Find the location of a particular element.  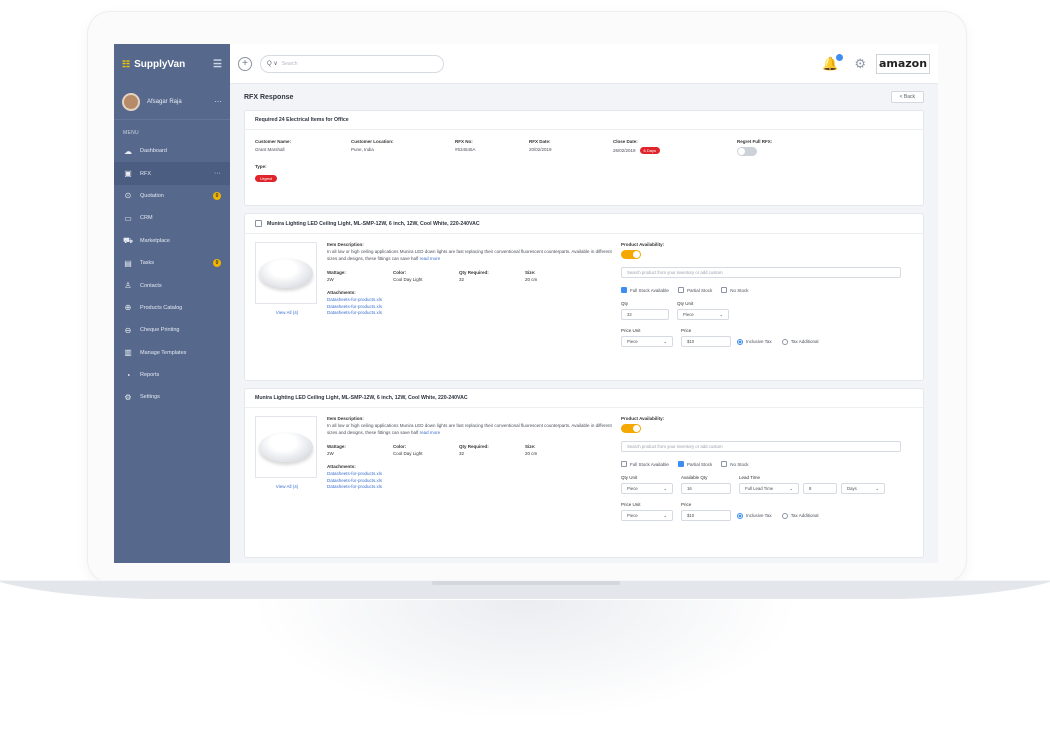

customer-location-field: Customer Location: Pune, India is located at coordinates (403, 147).